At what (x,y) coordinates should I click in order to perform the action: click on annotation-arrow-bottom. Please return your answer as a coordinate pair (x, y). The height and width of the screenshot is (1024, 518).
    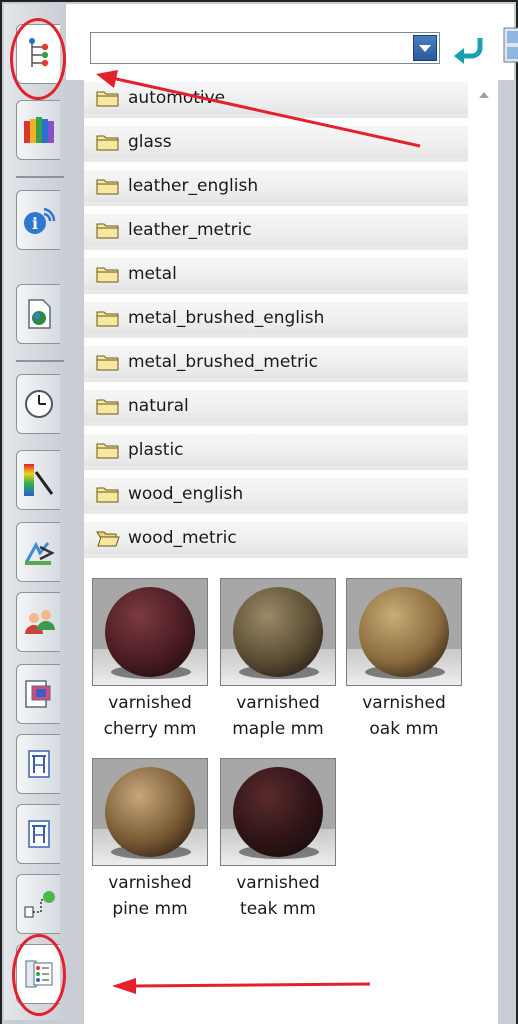
    Looking at the image, I should click on (241, 986).